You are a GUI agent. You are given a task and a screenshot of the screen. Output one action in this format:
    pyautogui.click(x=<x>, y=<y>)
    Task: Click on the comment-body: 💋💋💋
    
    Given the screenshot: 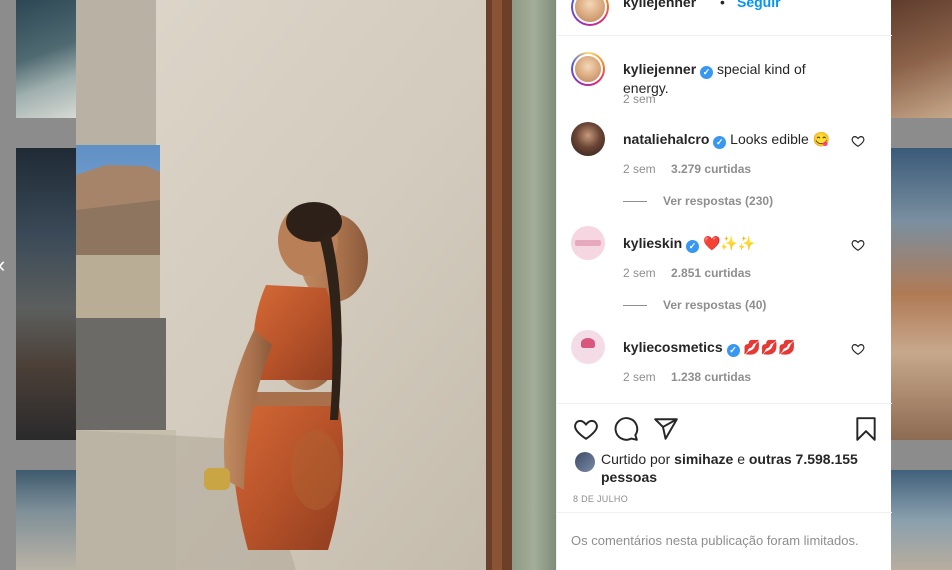 What is the action you would take?
    pyautogui.click(x=769, y=347)
    